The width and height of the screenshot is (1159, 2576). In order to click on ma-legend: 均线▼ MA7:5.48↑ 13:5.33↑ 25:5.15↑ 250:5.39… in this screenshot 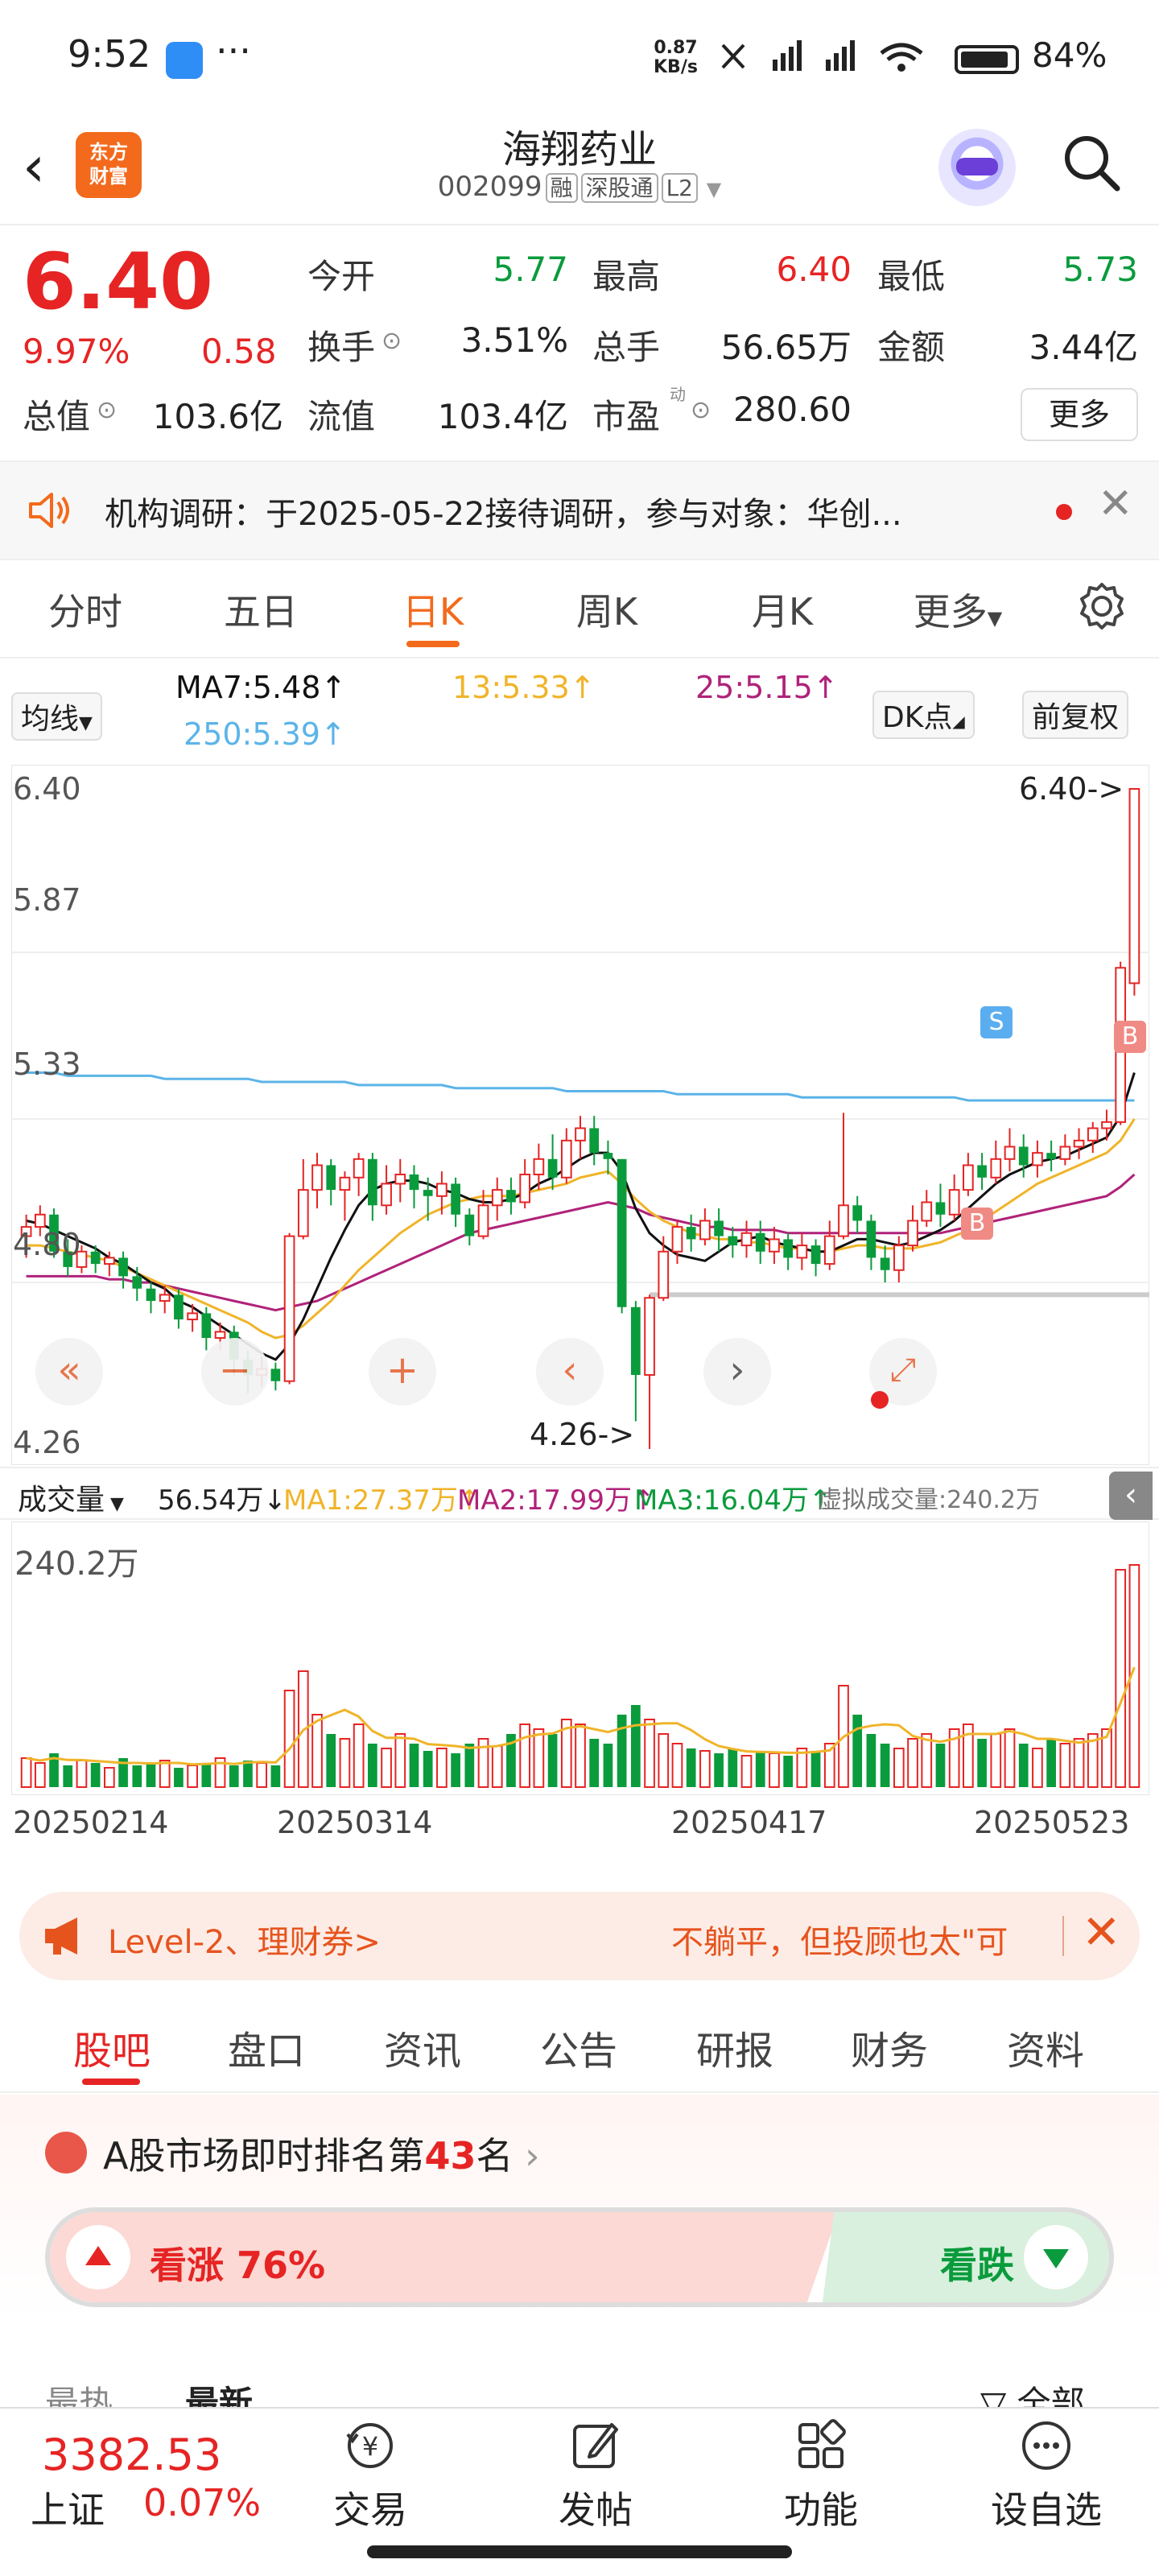, I will do `click(579, 712)`.